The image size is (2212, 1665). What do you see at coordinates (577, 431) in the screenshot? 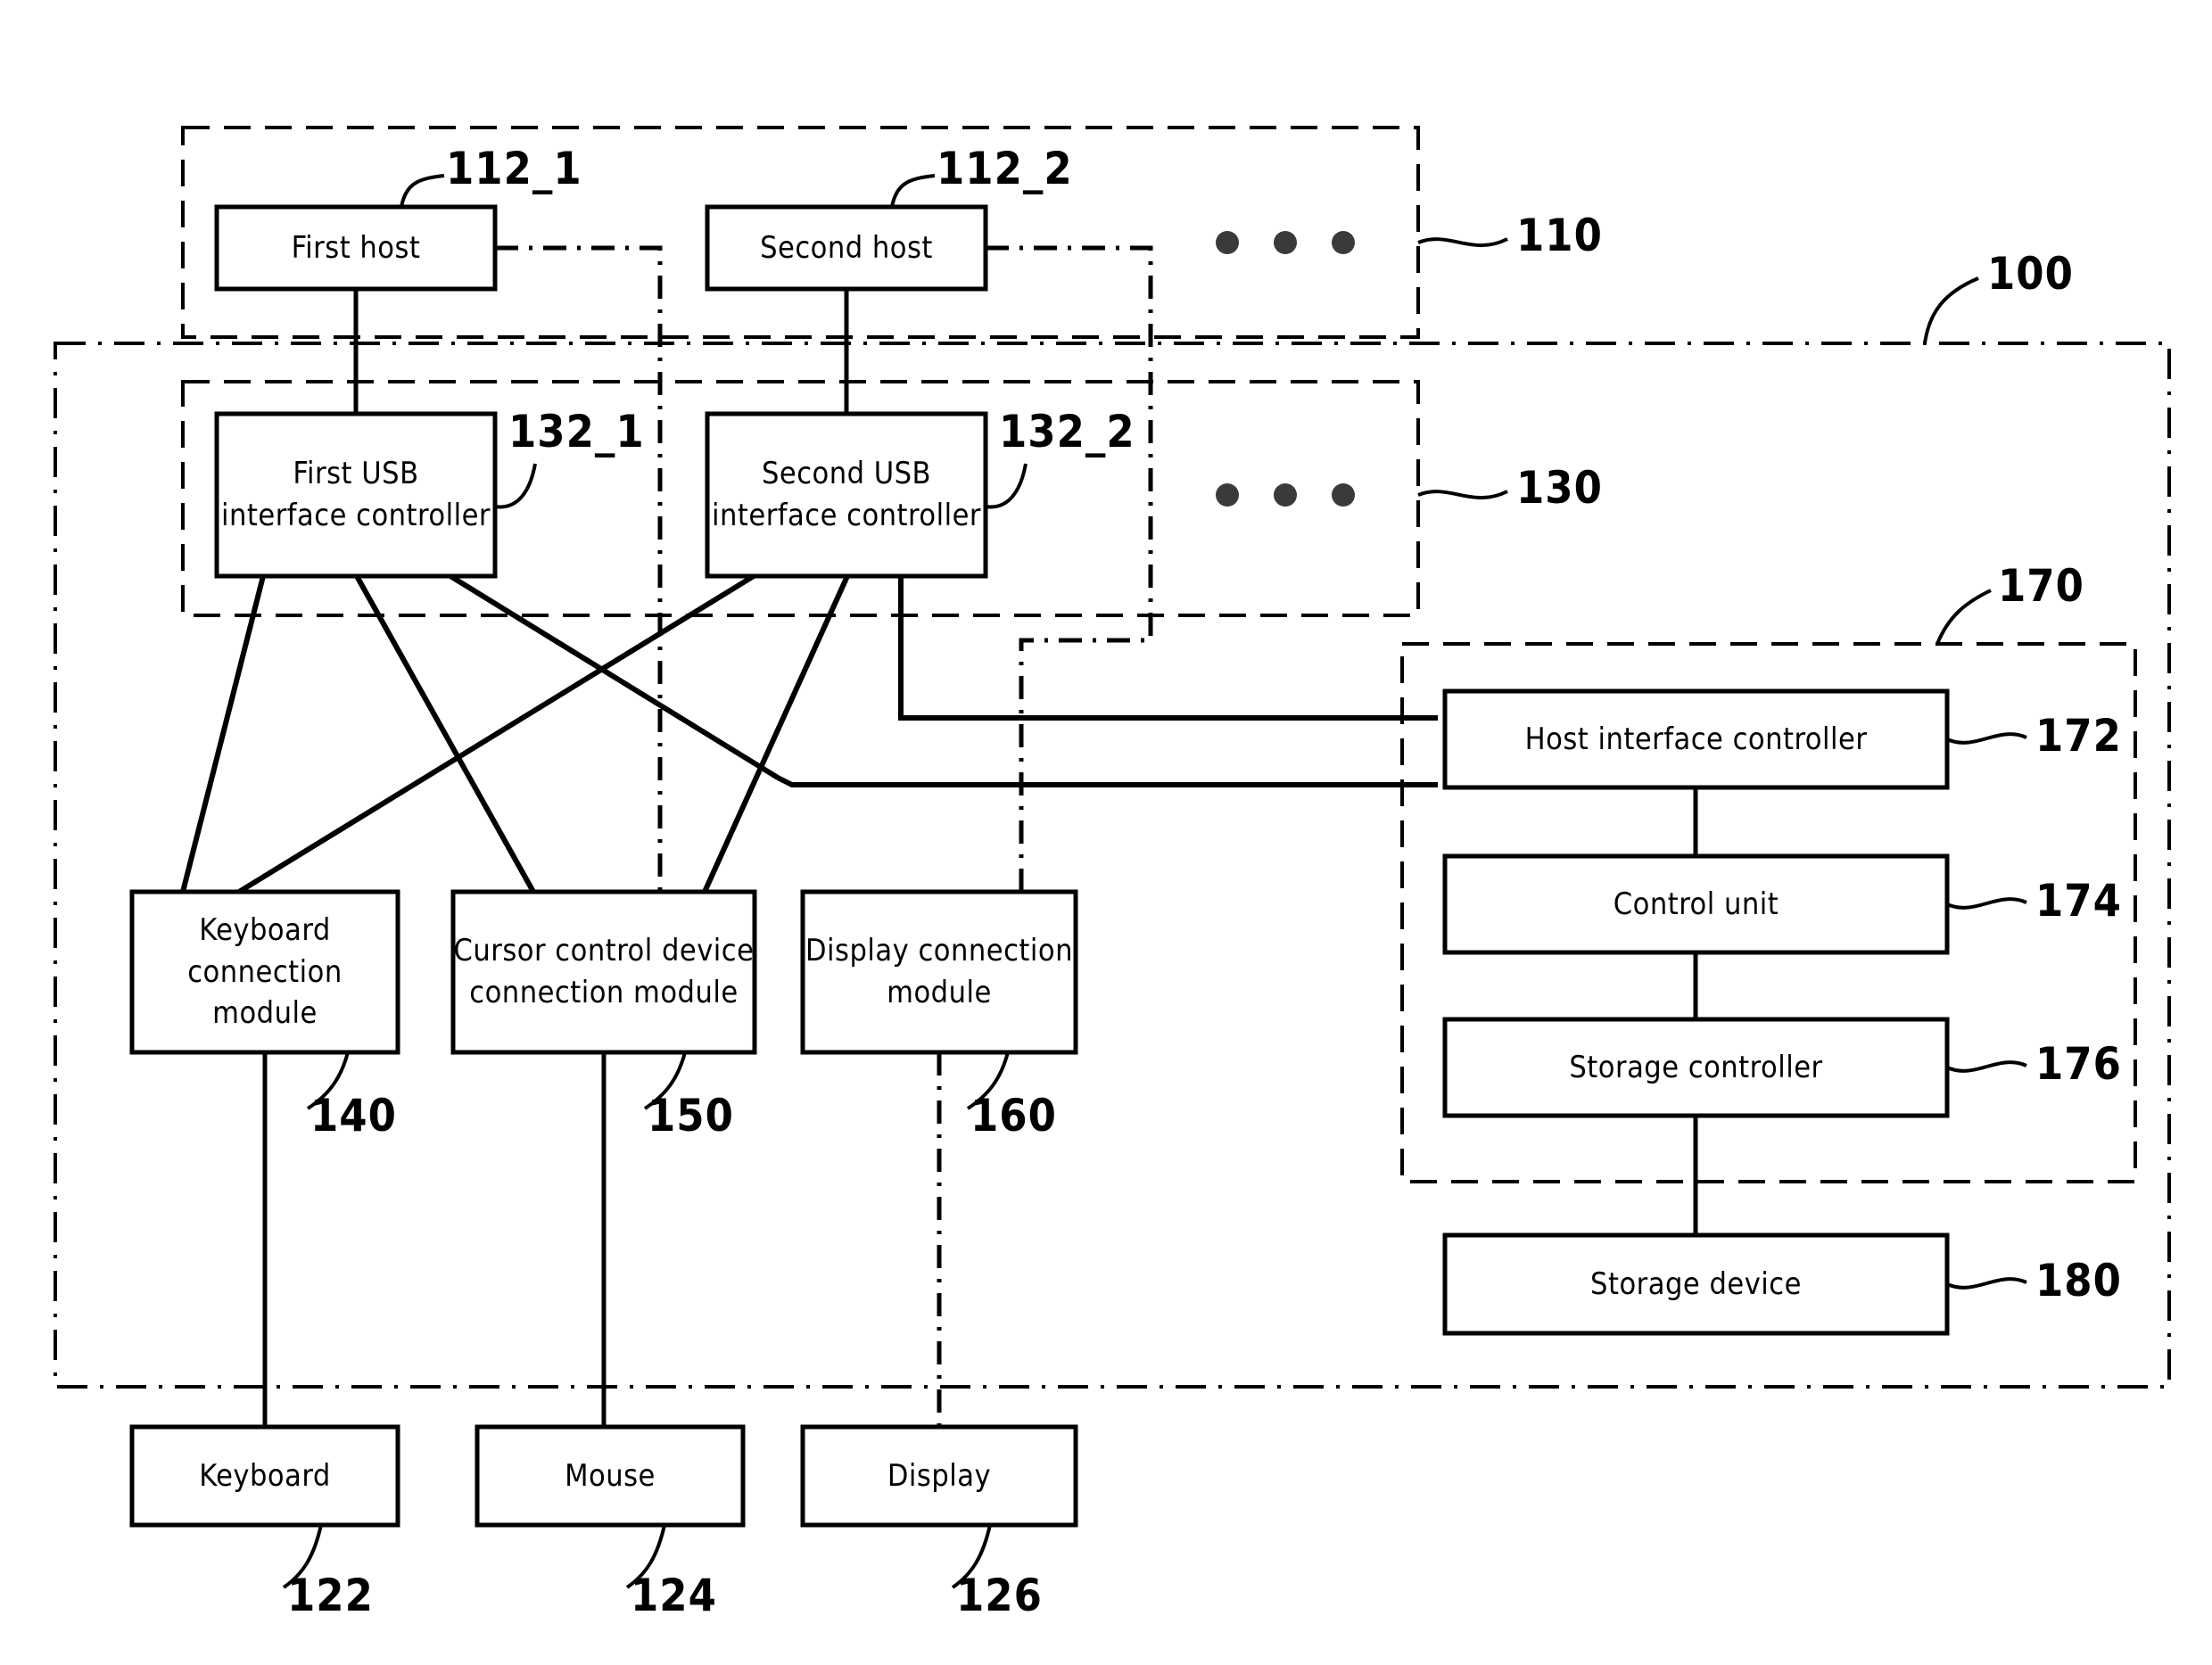
I see `ref-132-1: 132_1` at bounding box center [577, 431].